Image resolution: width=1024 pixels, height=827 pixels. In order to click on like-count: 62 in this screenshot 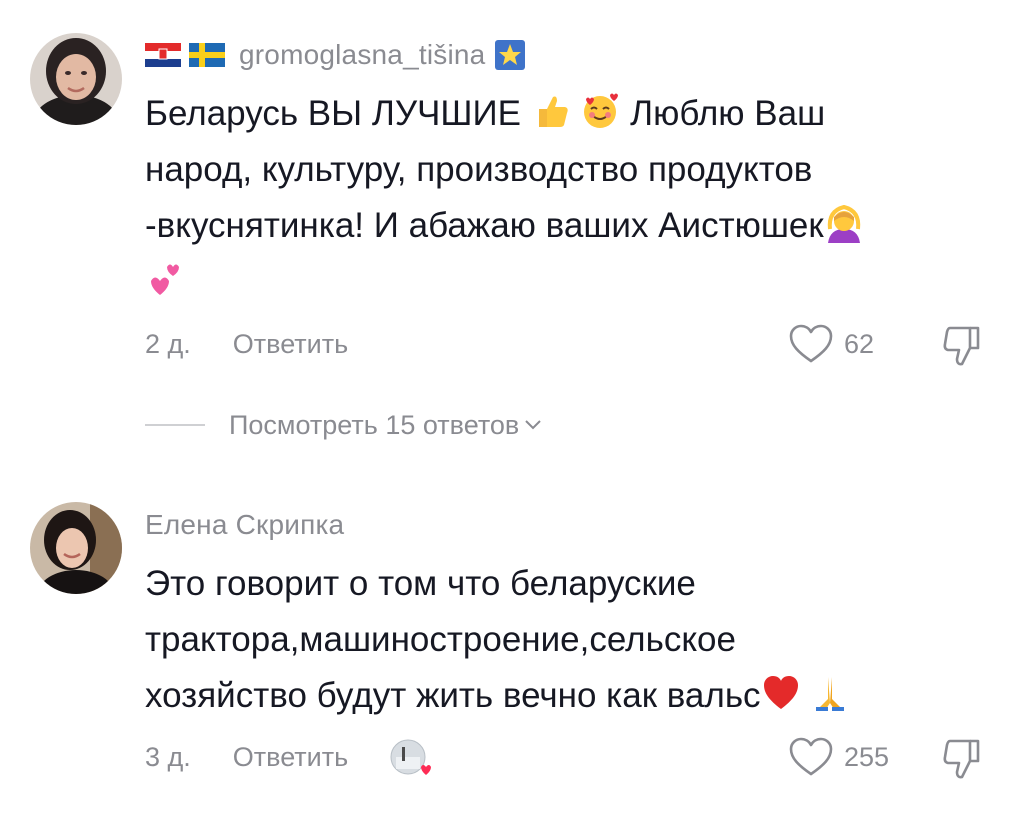, I will do `click(859, 343)`.